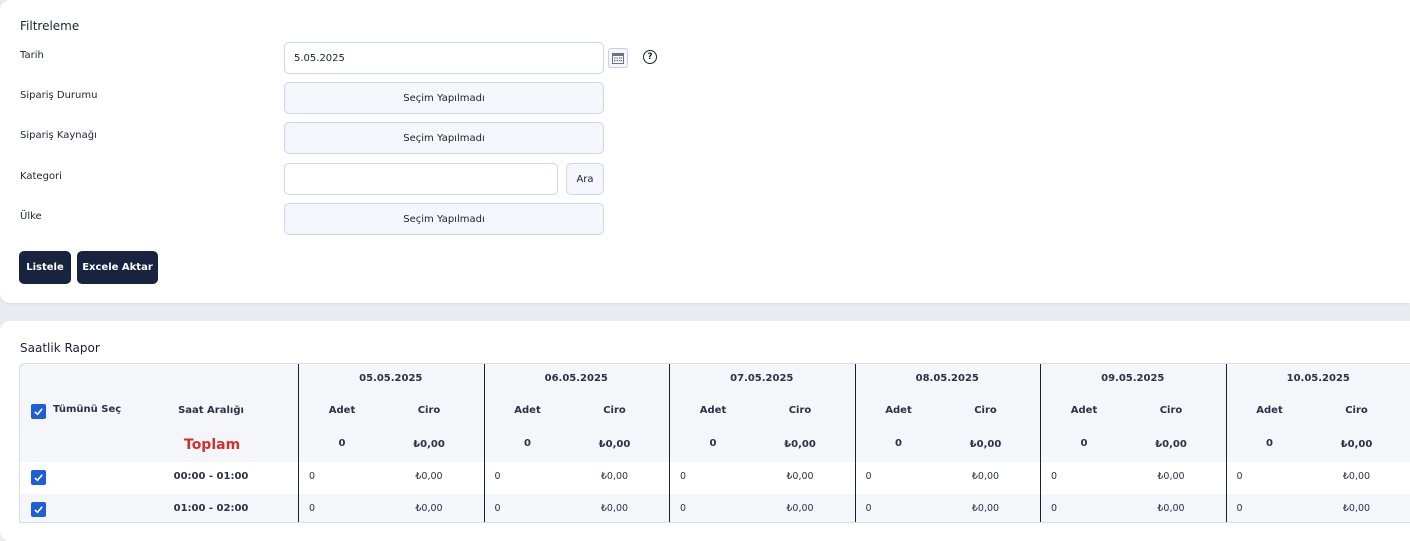 This screenshot has width=1410, height=541. I want to click on date-header: 07.05.2025, so click(762, 378).